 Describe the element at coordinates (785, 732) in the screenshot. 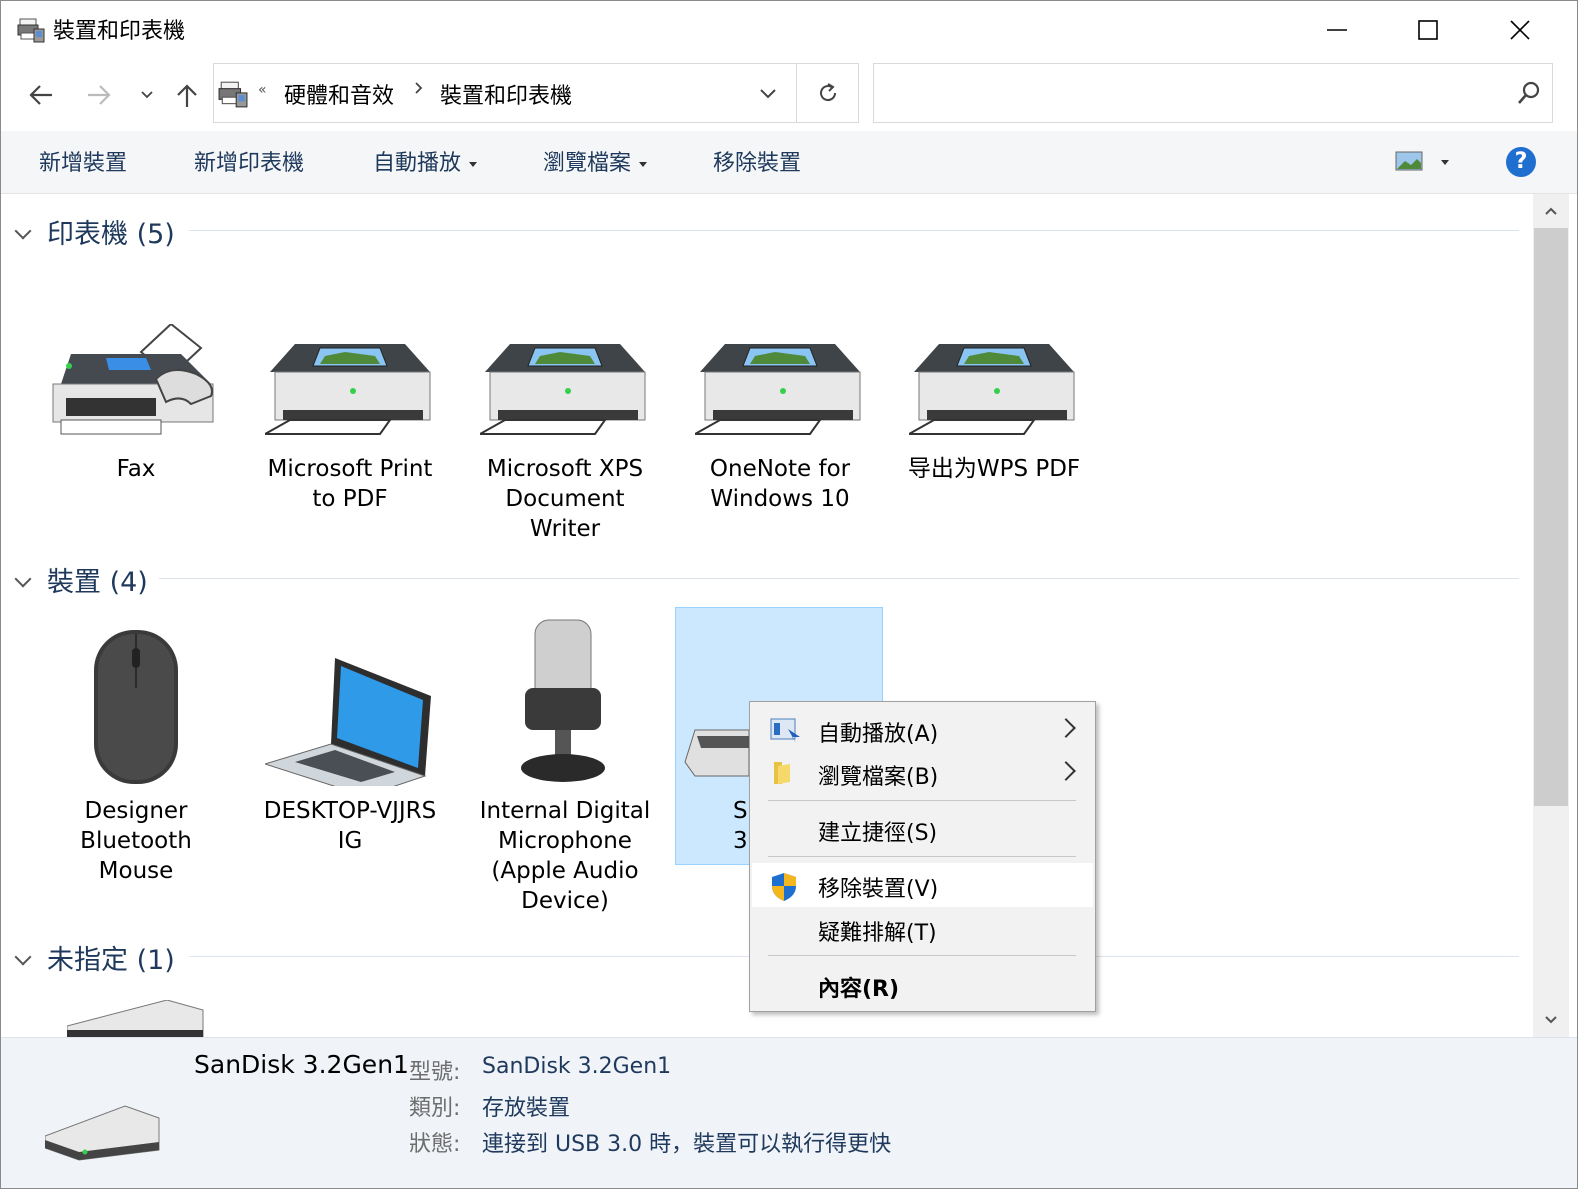

I see `autoplay-icon` at that location.